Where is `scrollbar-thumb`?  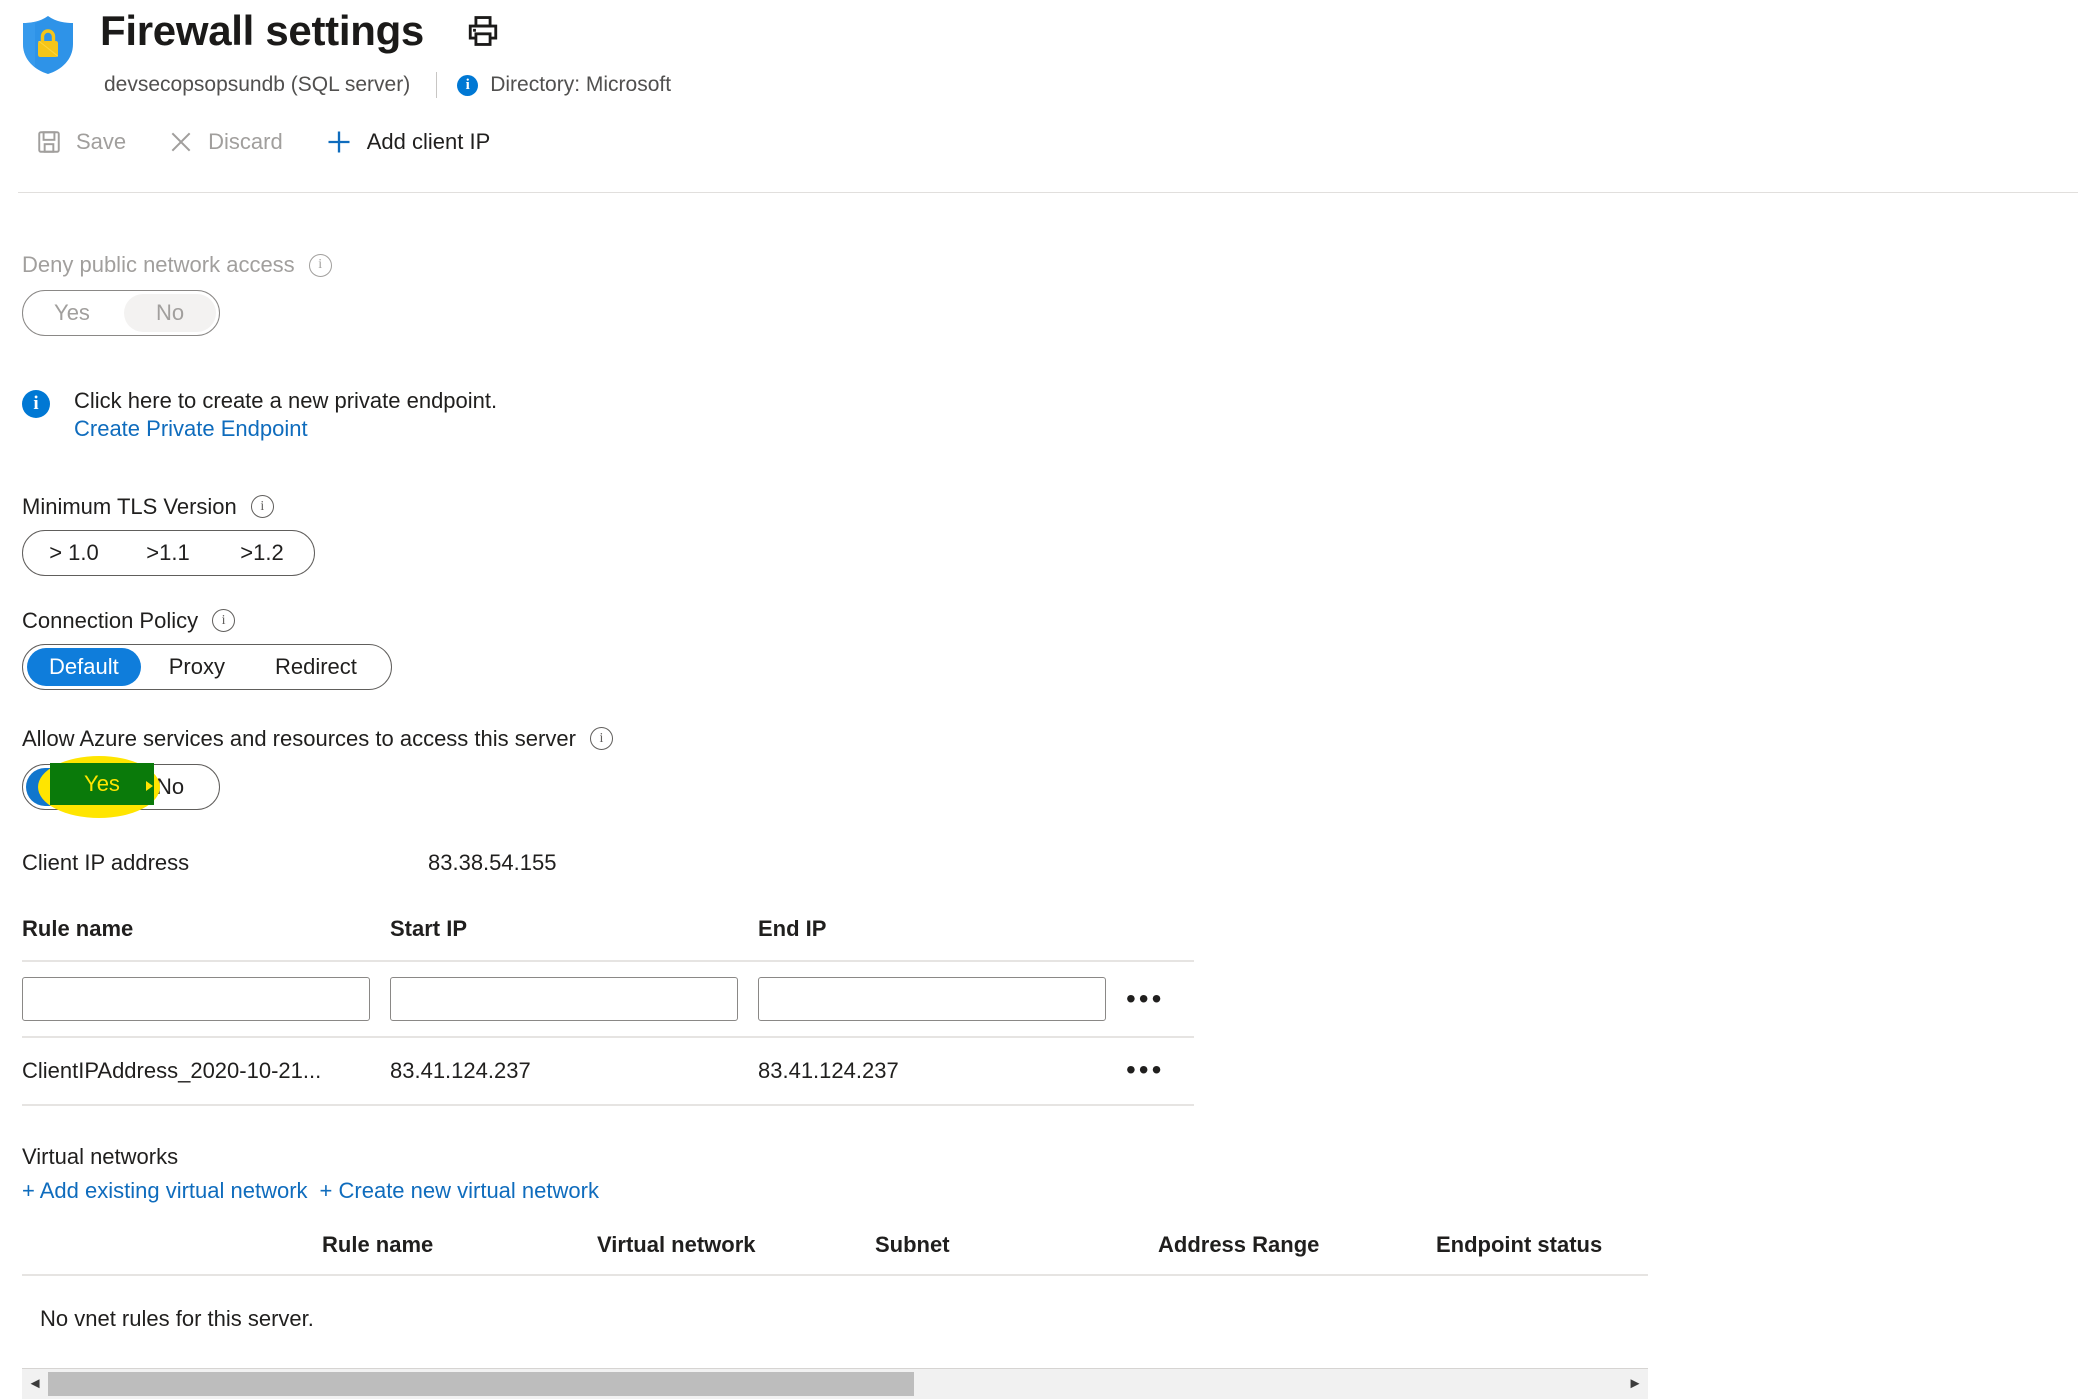 scrollbar-thumb is located at coordinates (481, 1383).